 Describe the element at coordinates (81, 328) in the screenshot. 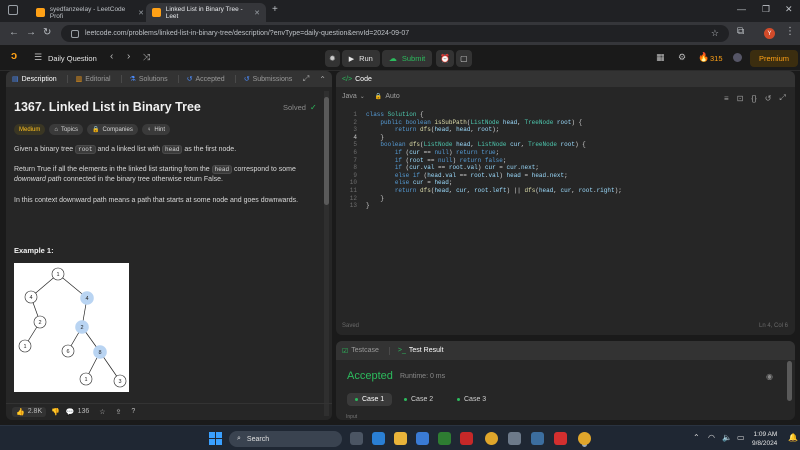

I see `svg-text: 2` at that location.